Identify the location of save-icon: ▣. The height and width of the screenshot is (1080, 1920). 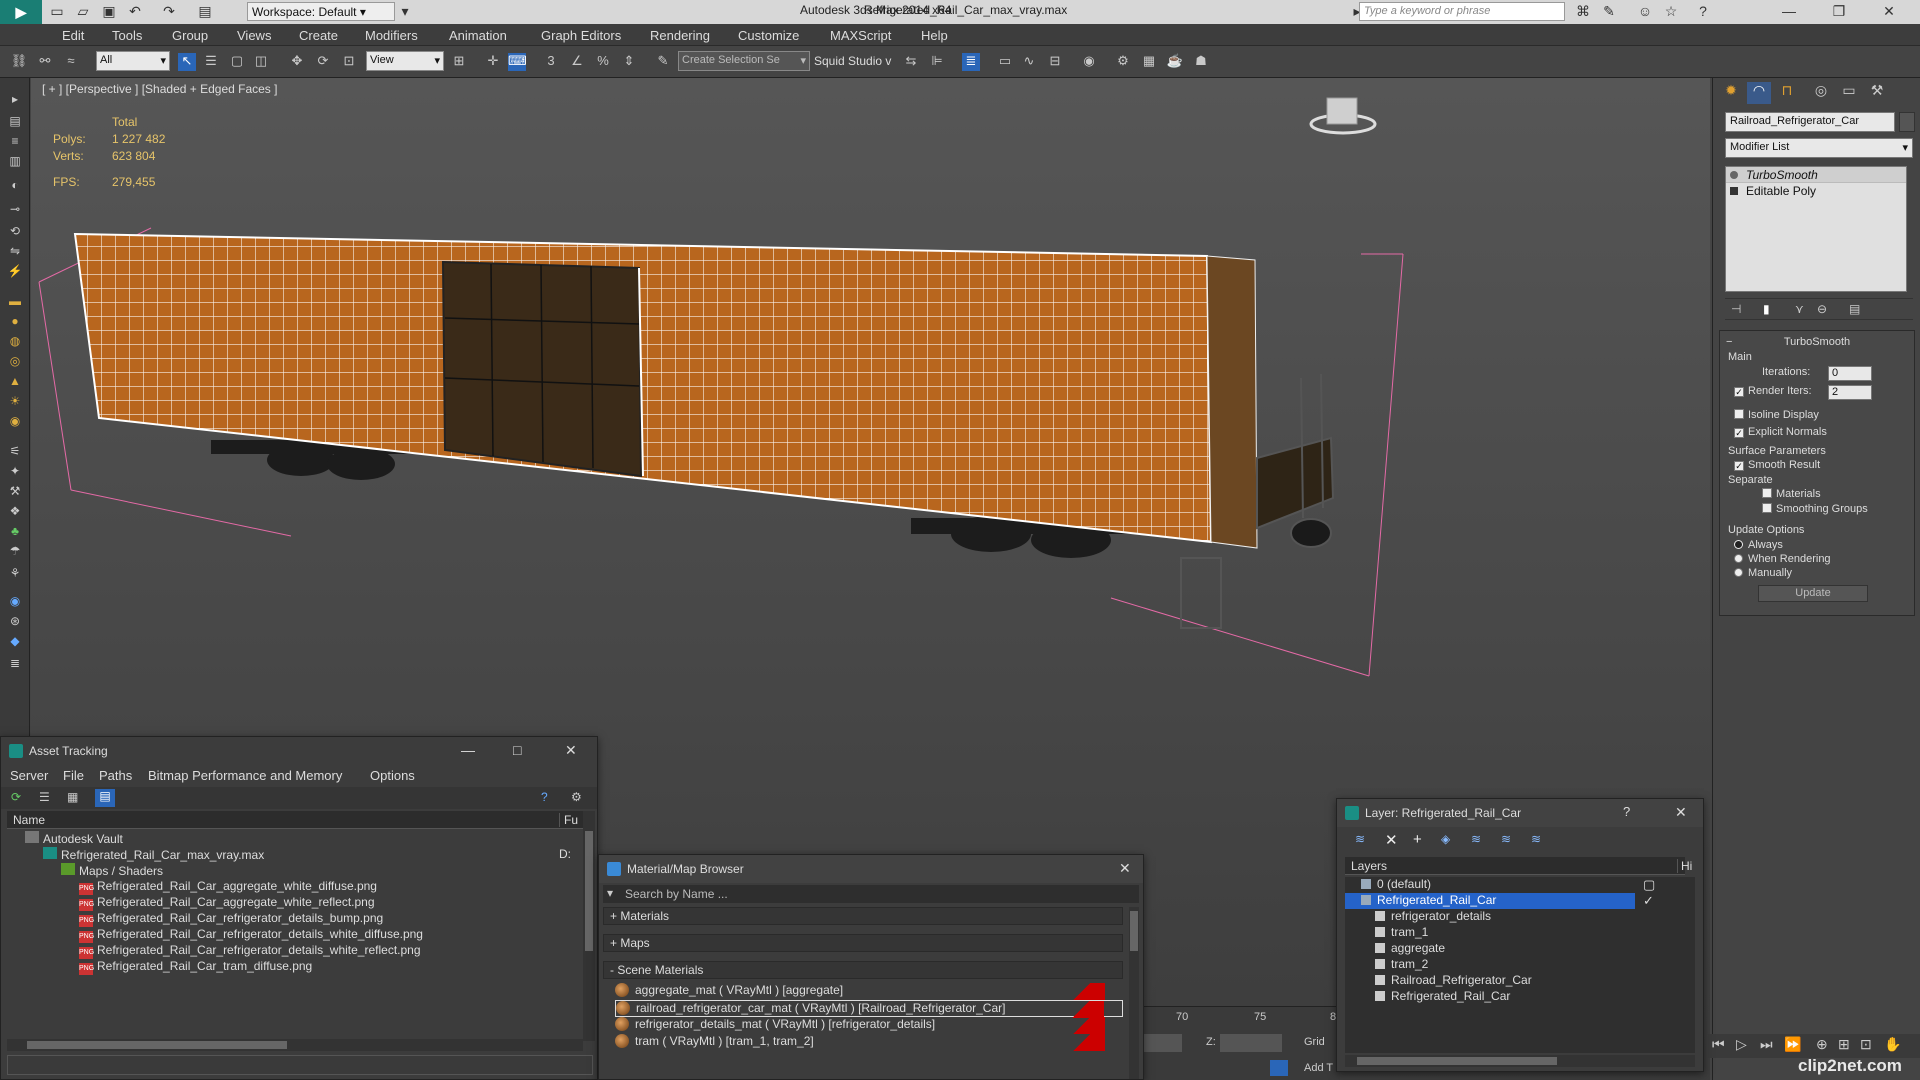
(109, 12).